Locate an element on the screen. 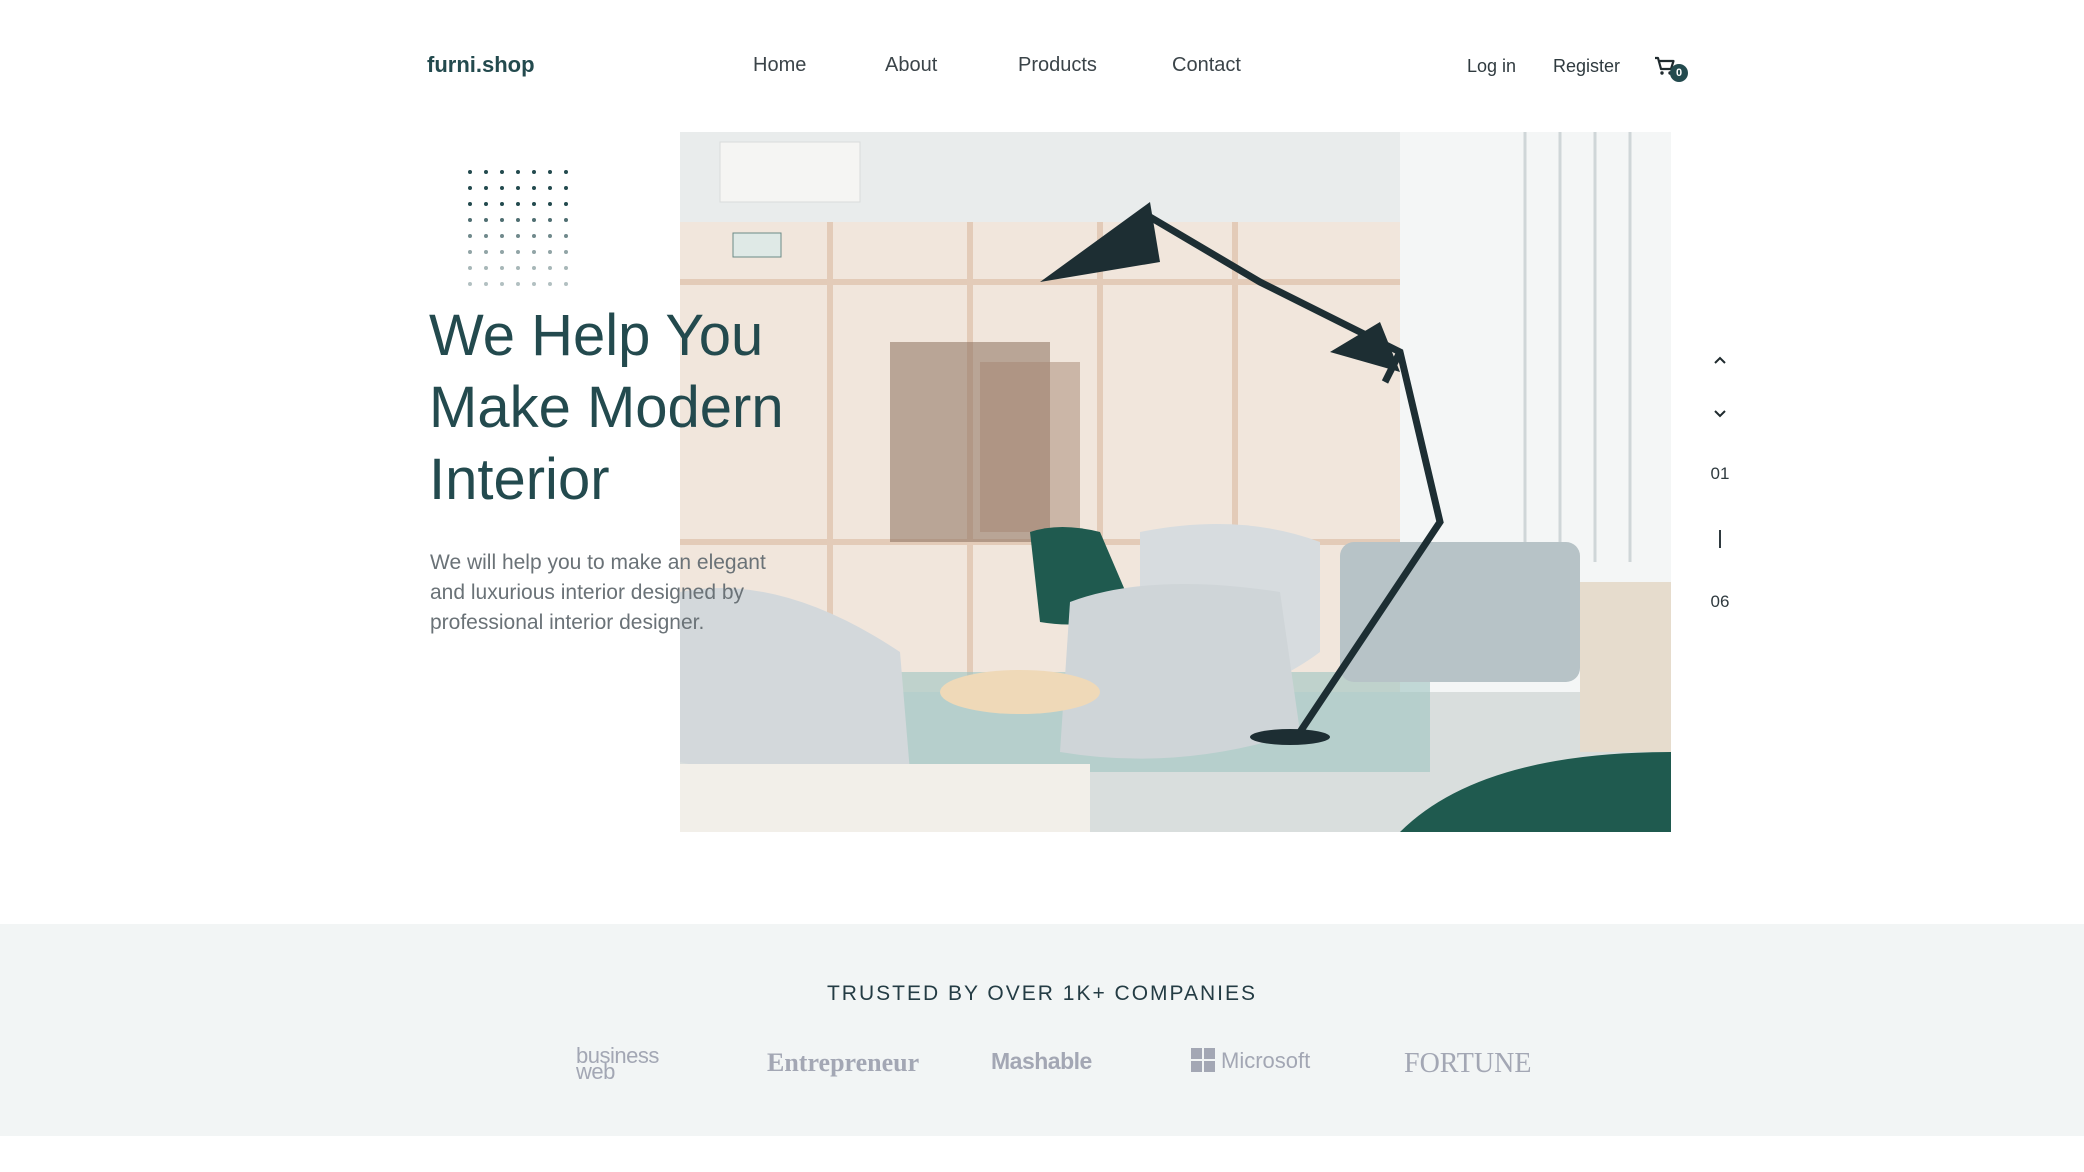 The height and width of the screenshot is (1172, 2084). login-link: Log in is located at coordinates (1491, 66).